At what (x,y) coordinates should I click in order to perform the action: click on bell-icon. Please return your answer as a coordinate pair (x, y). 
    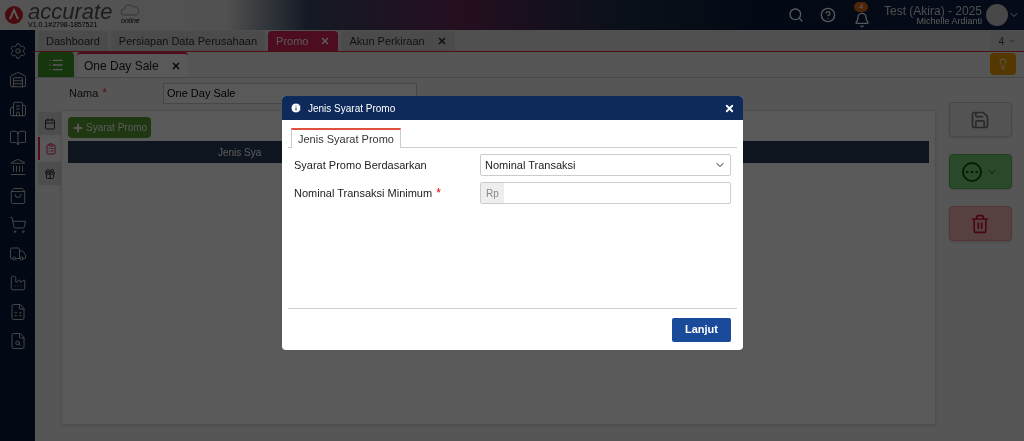
    Looking at the image, I should click on (861, 20).